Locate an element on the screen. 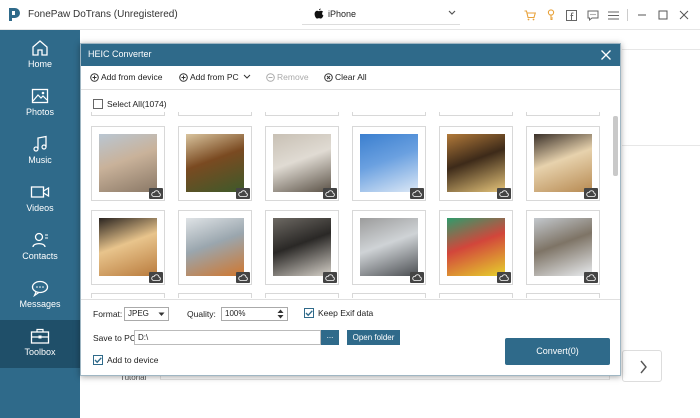  title-bar-actions is located at coordinates (609, 15).